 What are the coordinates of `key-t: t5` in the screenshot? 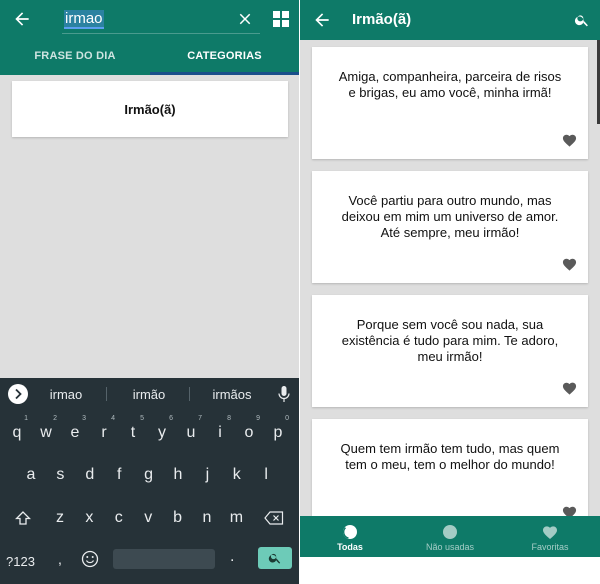 It's located at (133, 431).